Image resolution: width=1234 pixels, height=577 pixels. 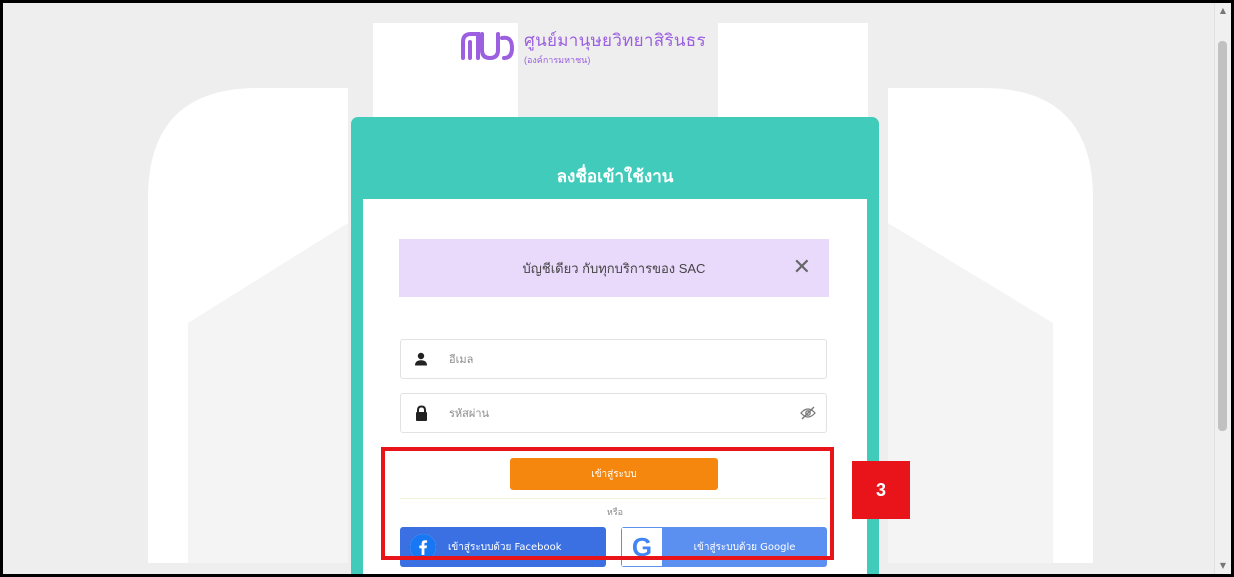 I want to click on eye-slash-icon, so click(x=808, y=413).